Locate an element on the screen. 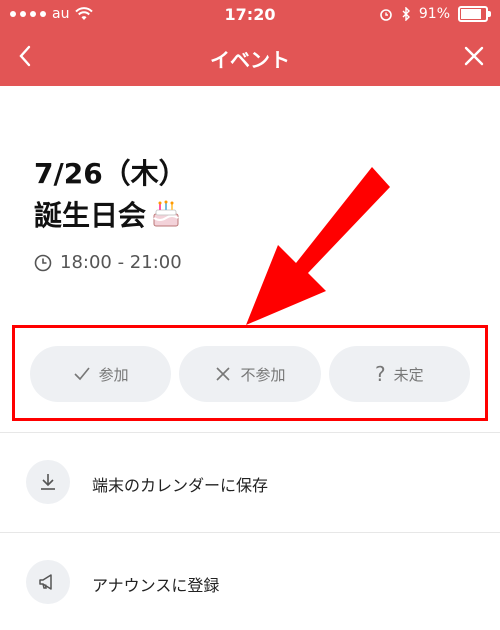  download-icon is located at coordinates (48, 482).